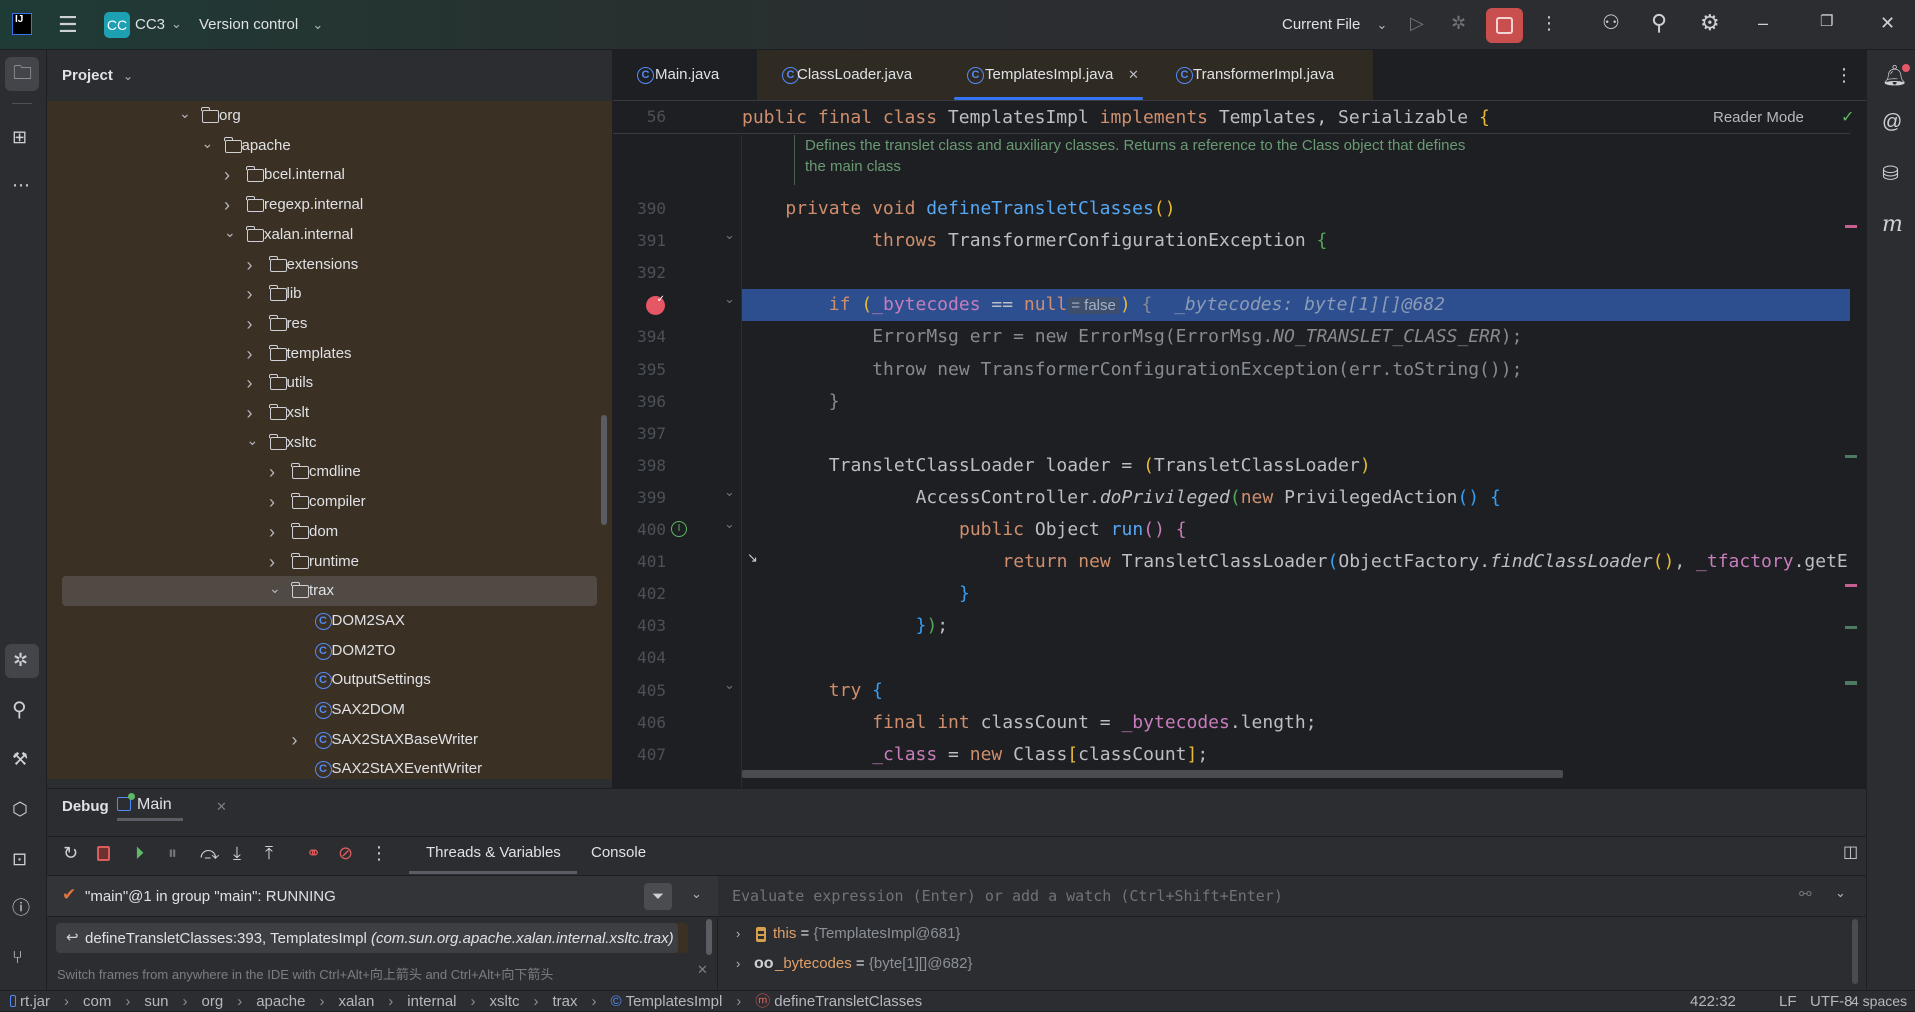  I want to click on add-watch-icon: ⚯, so click(1805, 894).